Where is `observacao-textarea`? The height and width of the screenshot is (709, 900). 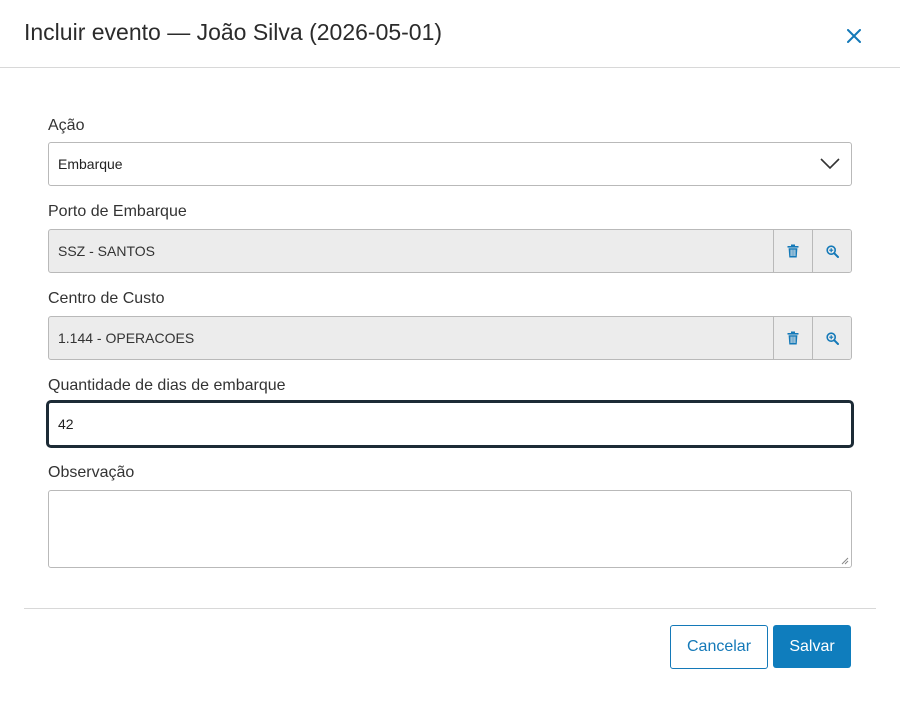
observacao-textarea is located at coordinates (450, 529).